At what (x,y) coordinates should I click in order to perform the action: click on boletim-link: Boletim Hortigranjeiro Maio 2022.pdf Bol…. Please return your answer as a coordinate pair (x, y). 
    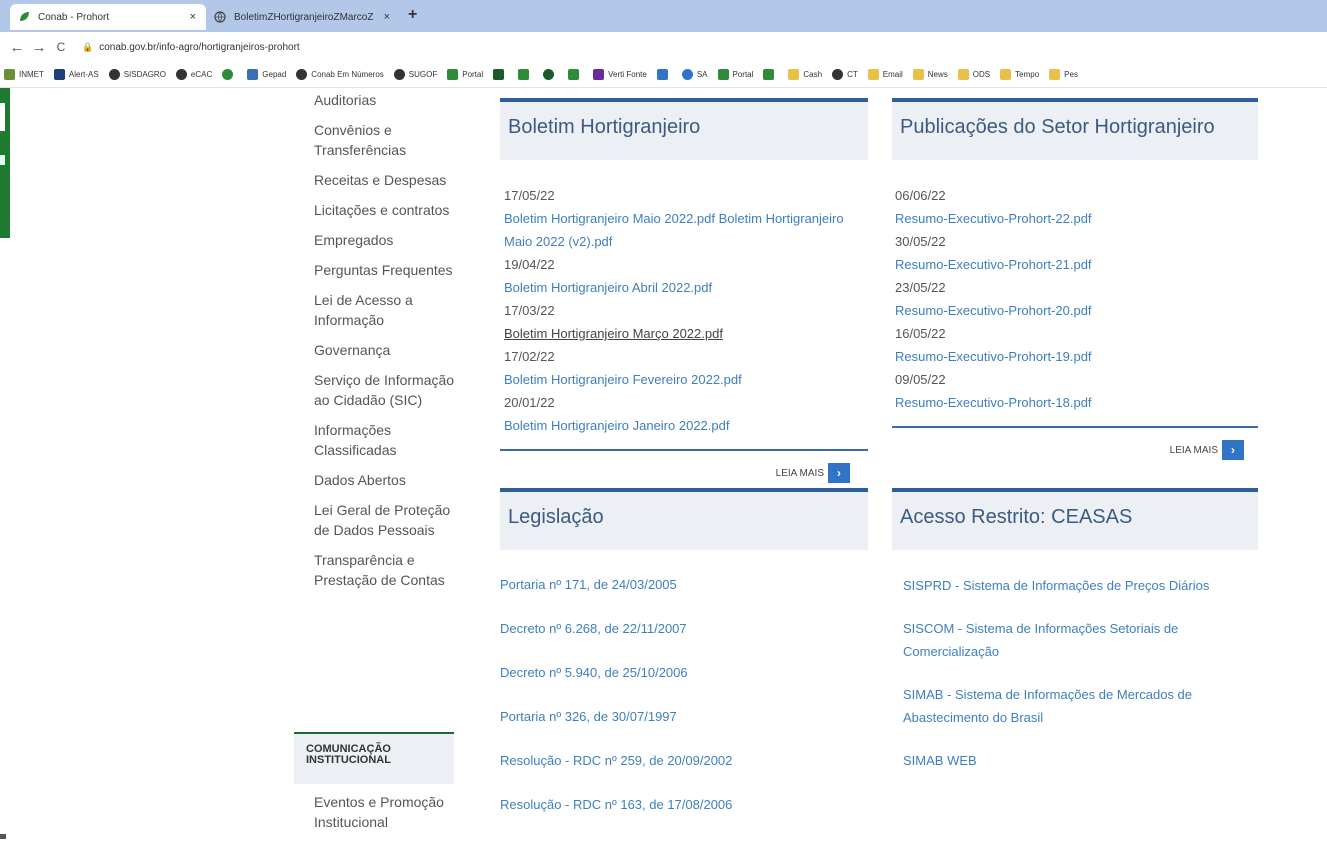
    Looking at the image, I should click on (686, 230).